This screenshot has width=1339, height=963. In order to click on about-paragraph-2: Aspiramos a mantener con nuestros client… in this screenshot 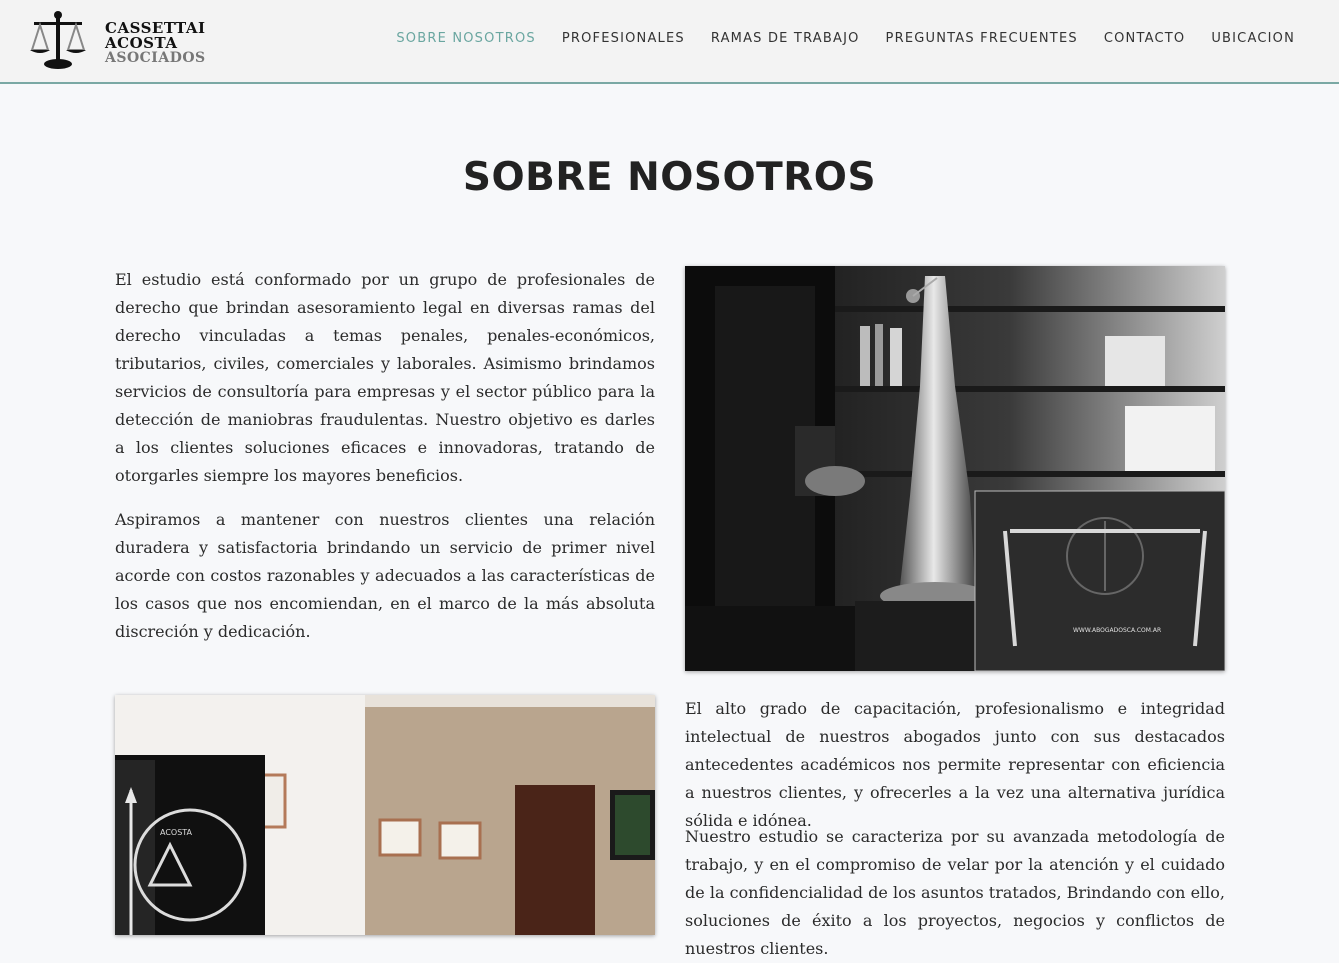, I will do `click(385, 575)`.